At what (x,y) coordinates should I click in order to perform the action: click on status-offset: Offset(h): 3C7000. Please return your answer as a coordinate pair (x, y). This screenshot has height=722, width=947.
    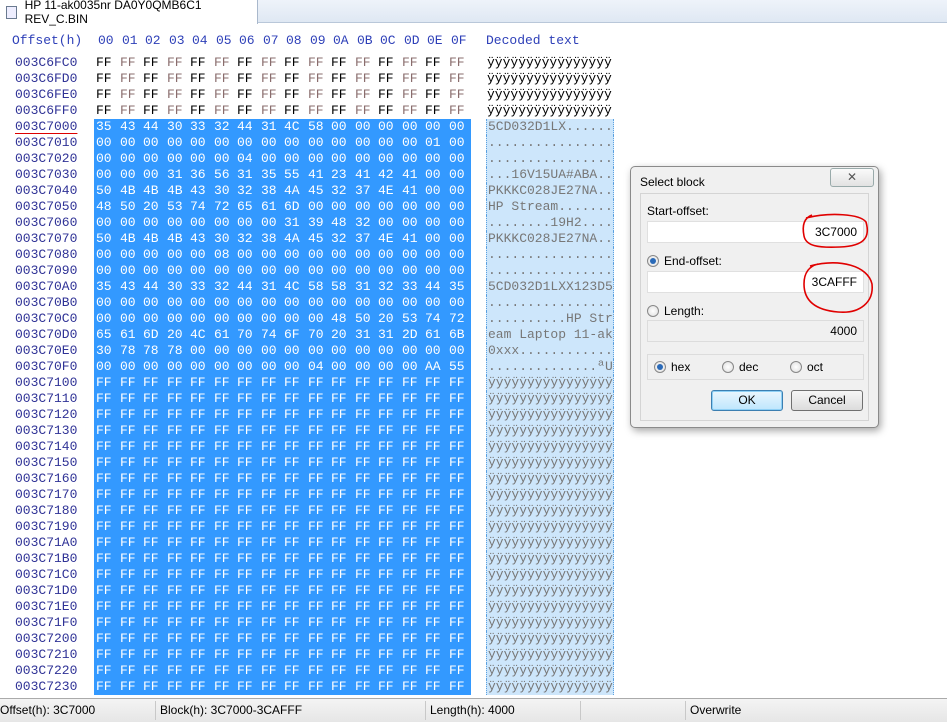
    Looking at the image, I should click on (48, 710).